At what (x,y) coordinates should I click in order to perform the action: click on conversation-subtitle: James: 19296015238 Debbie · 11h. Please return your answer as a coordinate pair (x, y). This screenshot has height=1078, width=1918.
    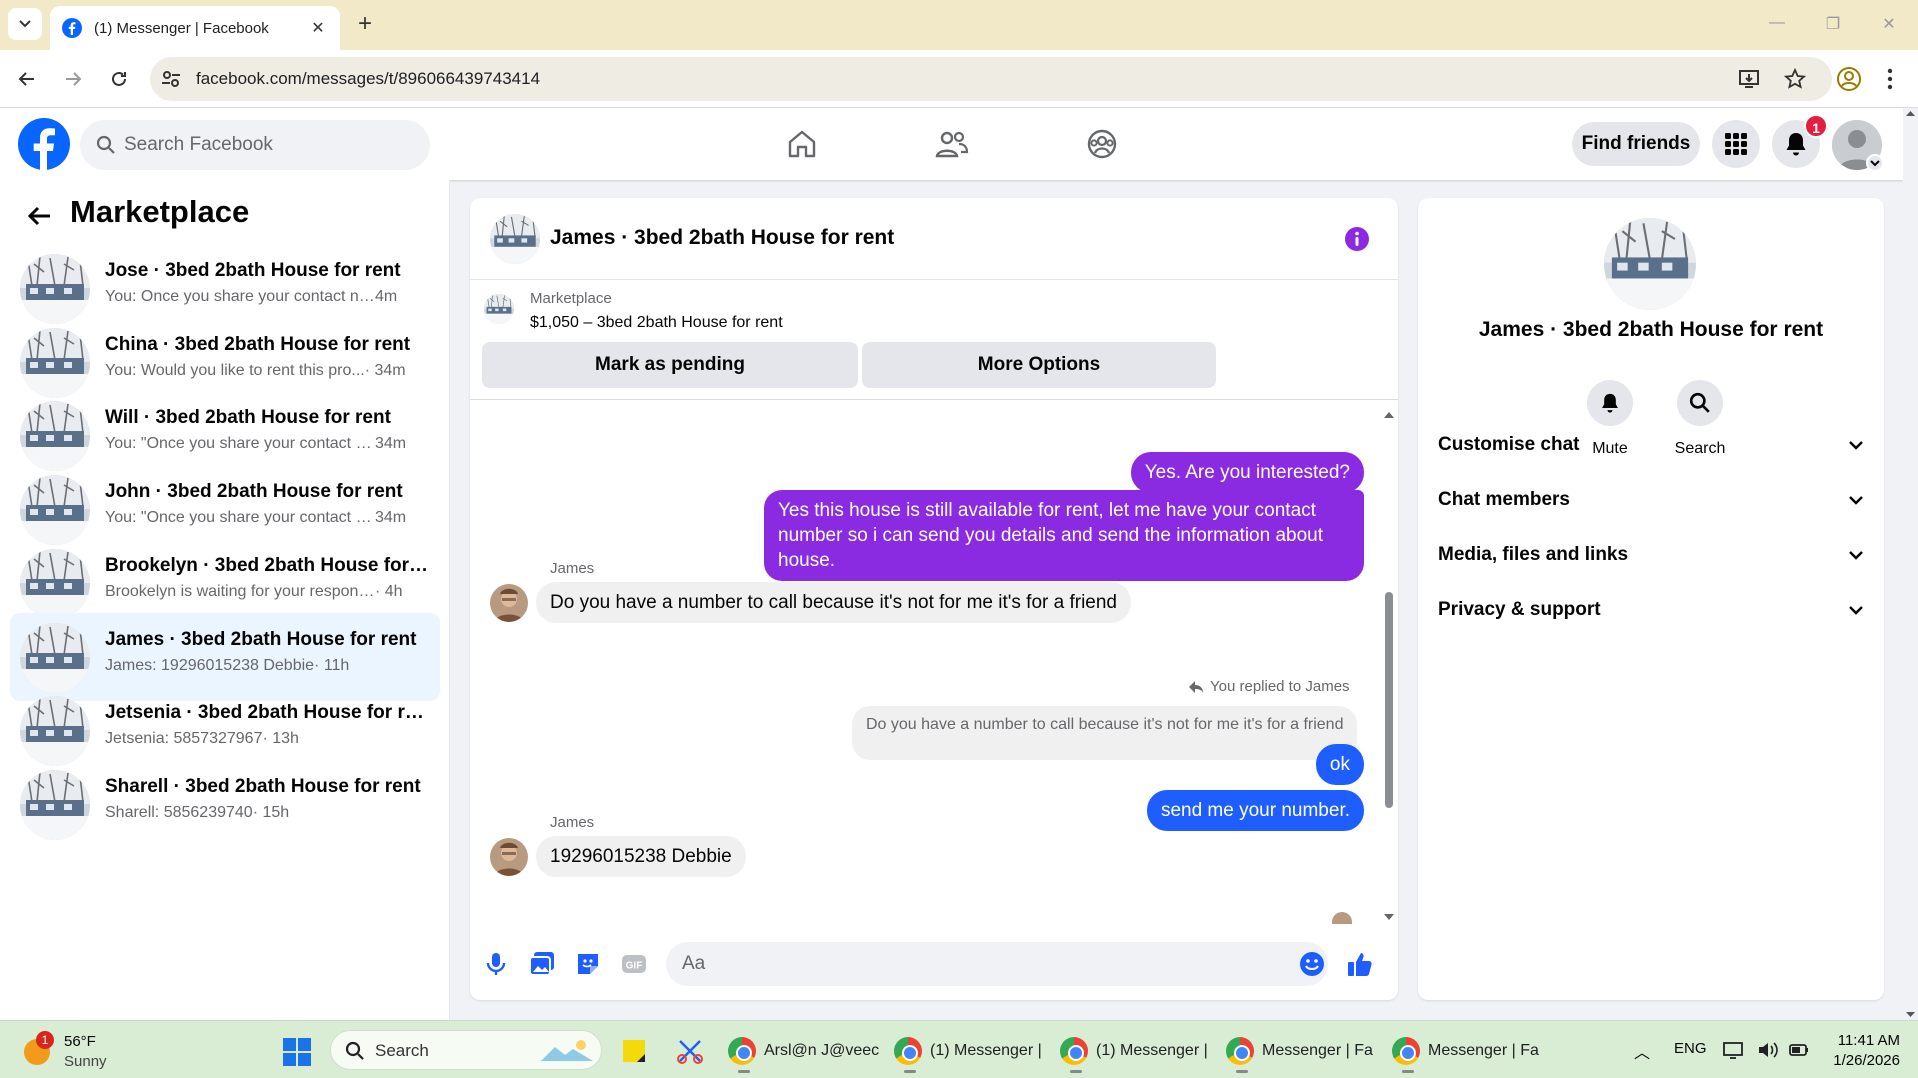
    Looking at the image, I should click on (270, 666).